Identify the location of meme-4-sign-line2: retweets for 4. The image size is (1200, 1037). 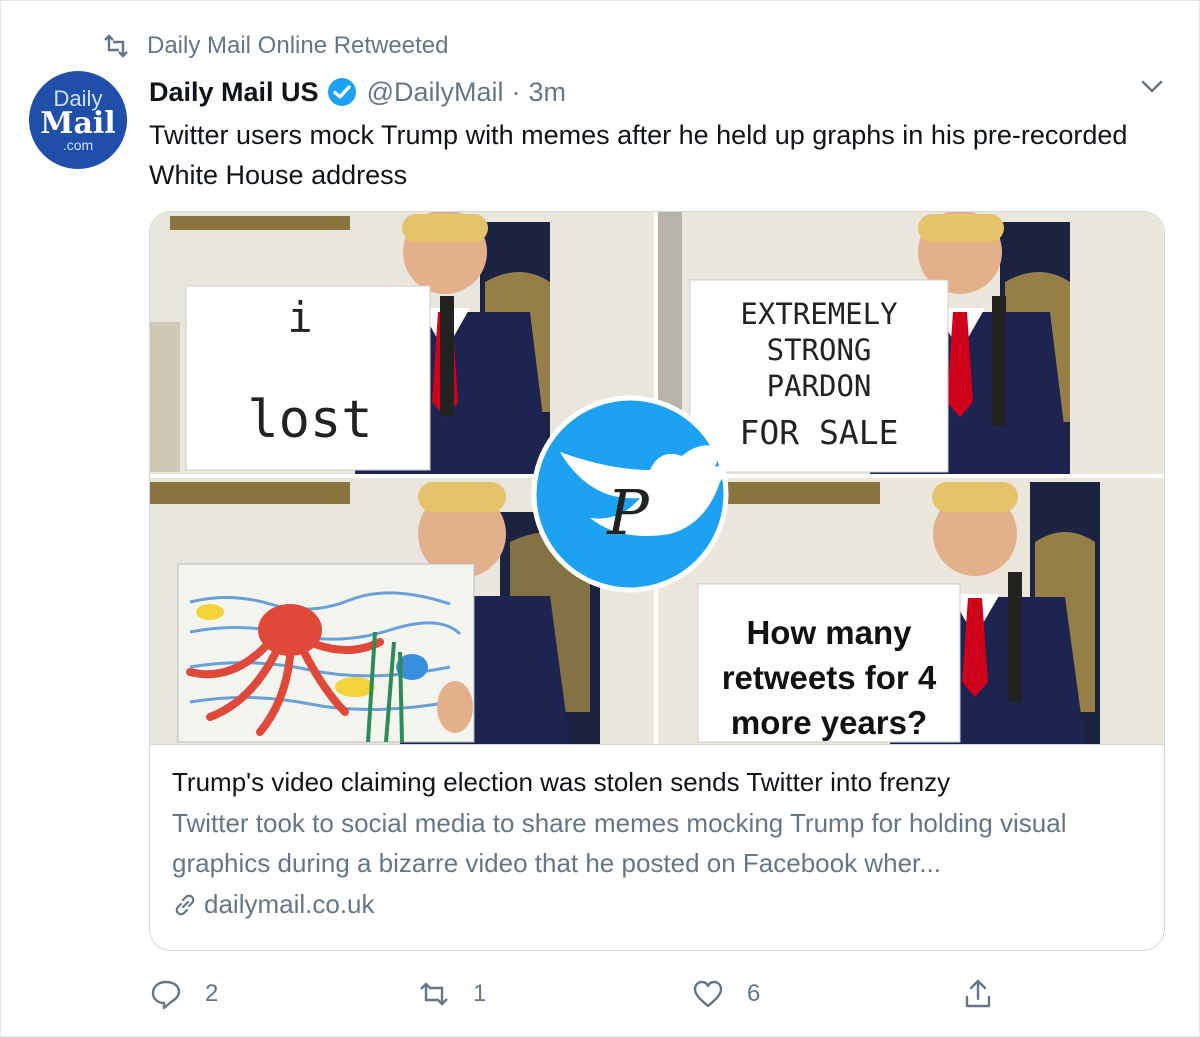
(829, 677).